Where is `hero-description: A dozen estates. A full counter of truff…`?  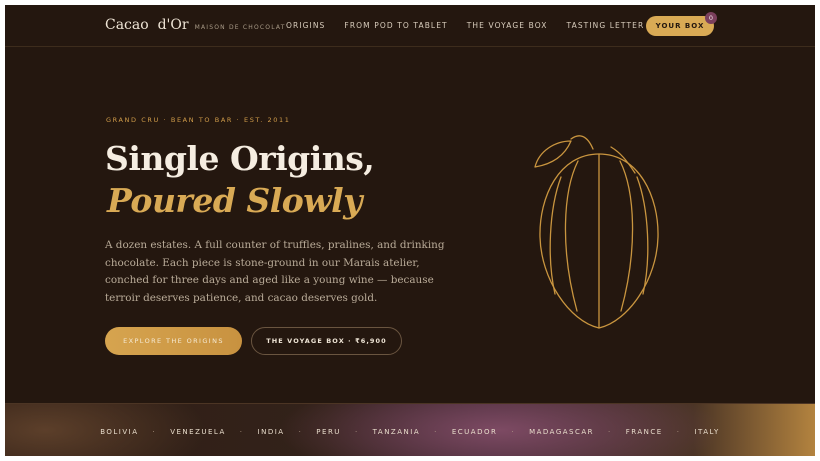 hero-description: A dozen estates. A full counter of truff… is located at coordinates (275, 271).